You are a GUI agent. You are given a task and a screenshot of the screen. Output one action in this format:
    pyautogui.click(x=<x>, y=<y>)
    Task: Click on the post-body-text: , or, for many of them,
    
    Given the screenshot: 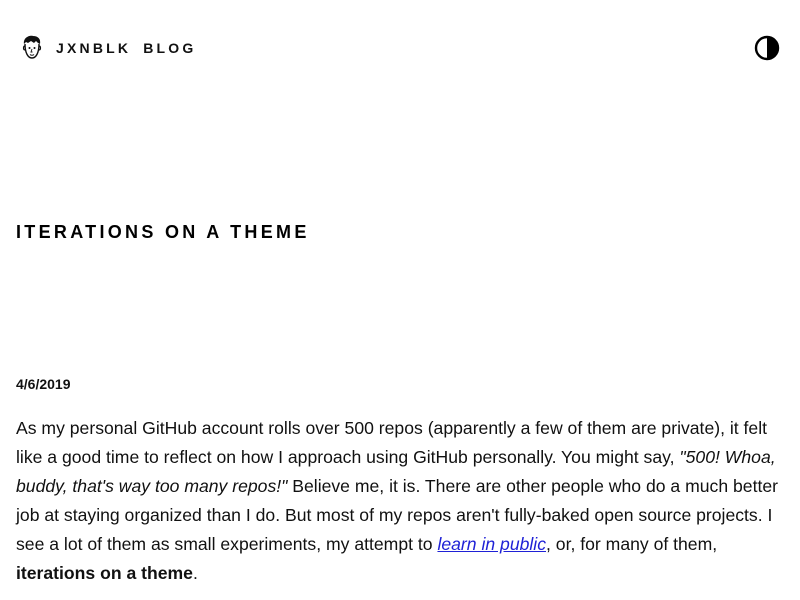 What is the action you would take?
    pyautogui.click(x=632, y=544)
    